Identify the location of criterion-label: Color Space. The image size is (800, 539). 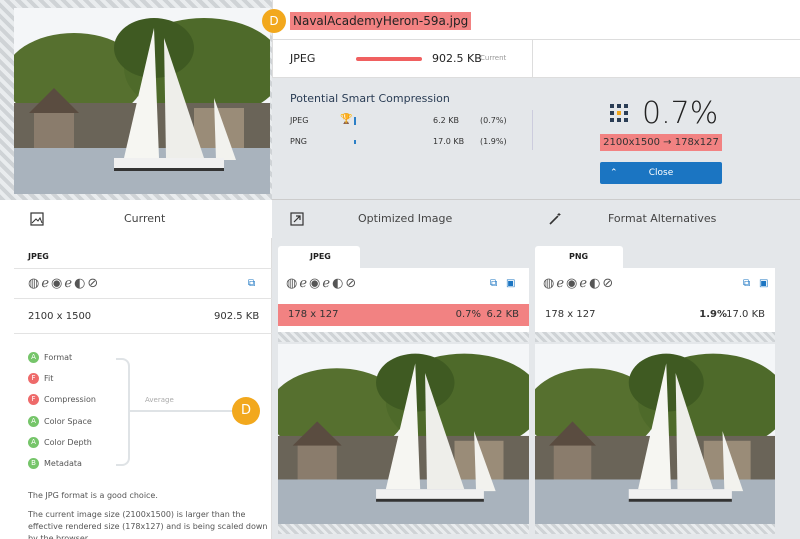
(68, 421).